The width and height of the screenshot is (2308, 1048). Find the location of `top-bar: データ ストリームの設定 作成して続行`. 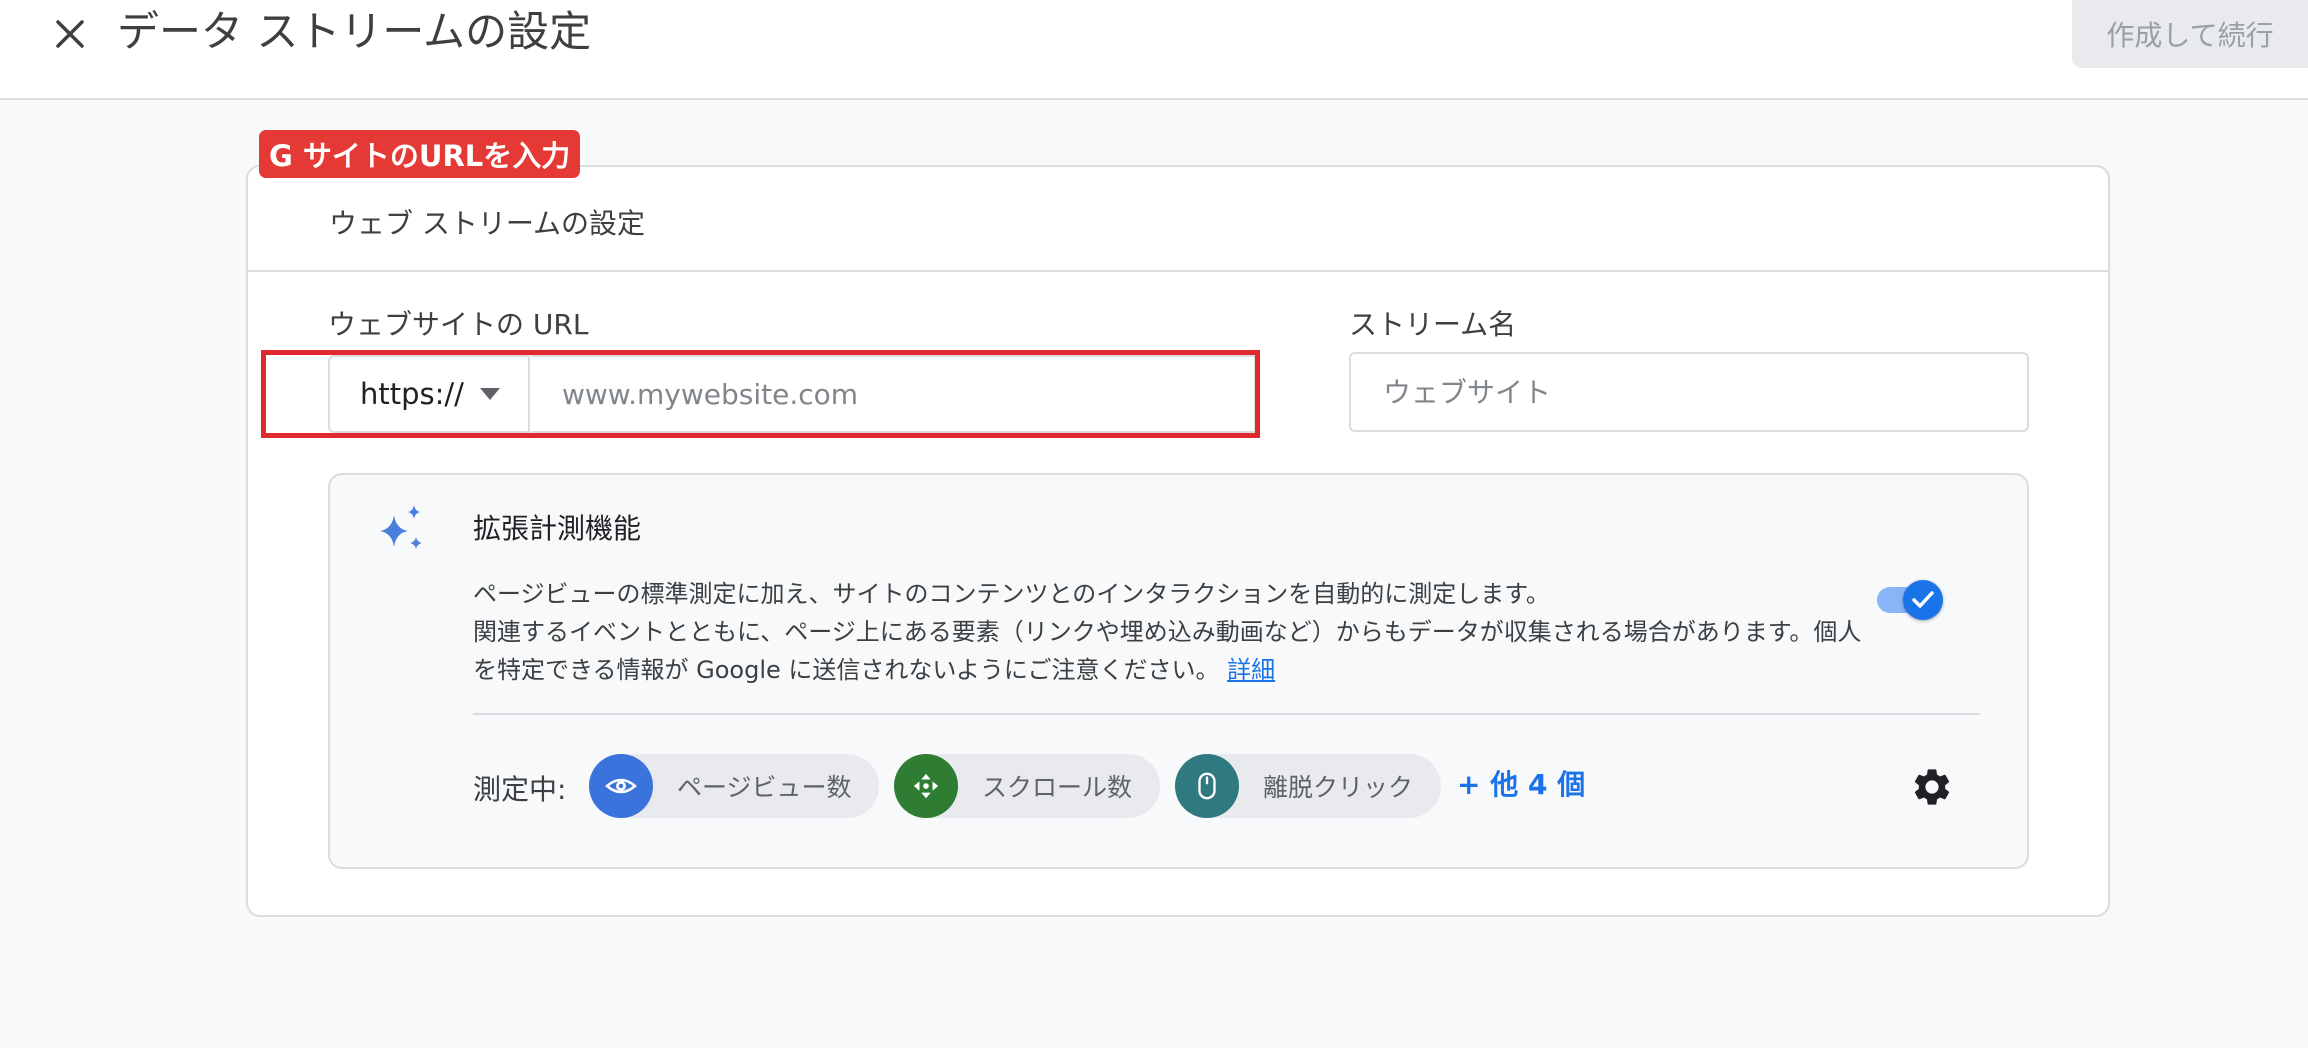

top-bar: データ ストリームの設定 作成して続行 is located at coordinates (1154, 50).